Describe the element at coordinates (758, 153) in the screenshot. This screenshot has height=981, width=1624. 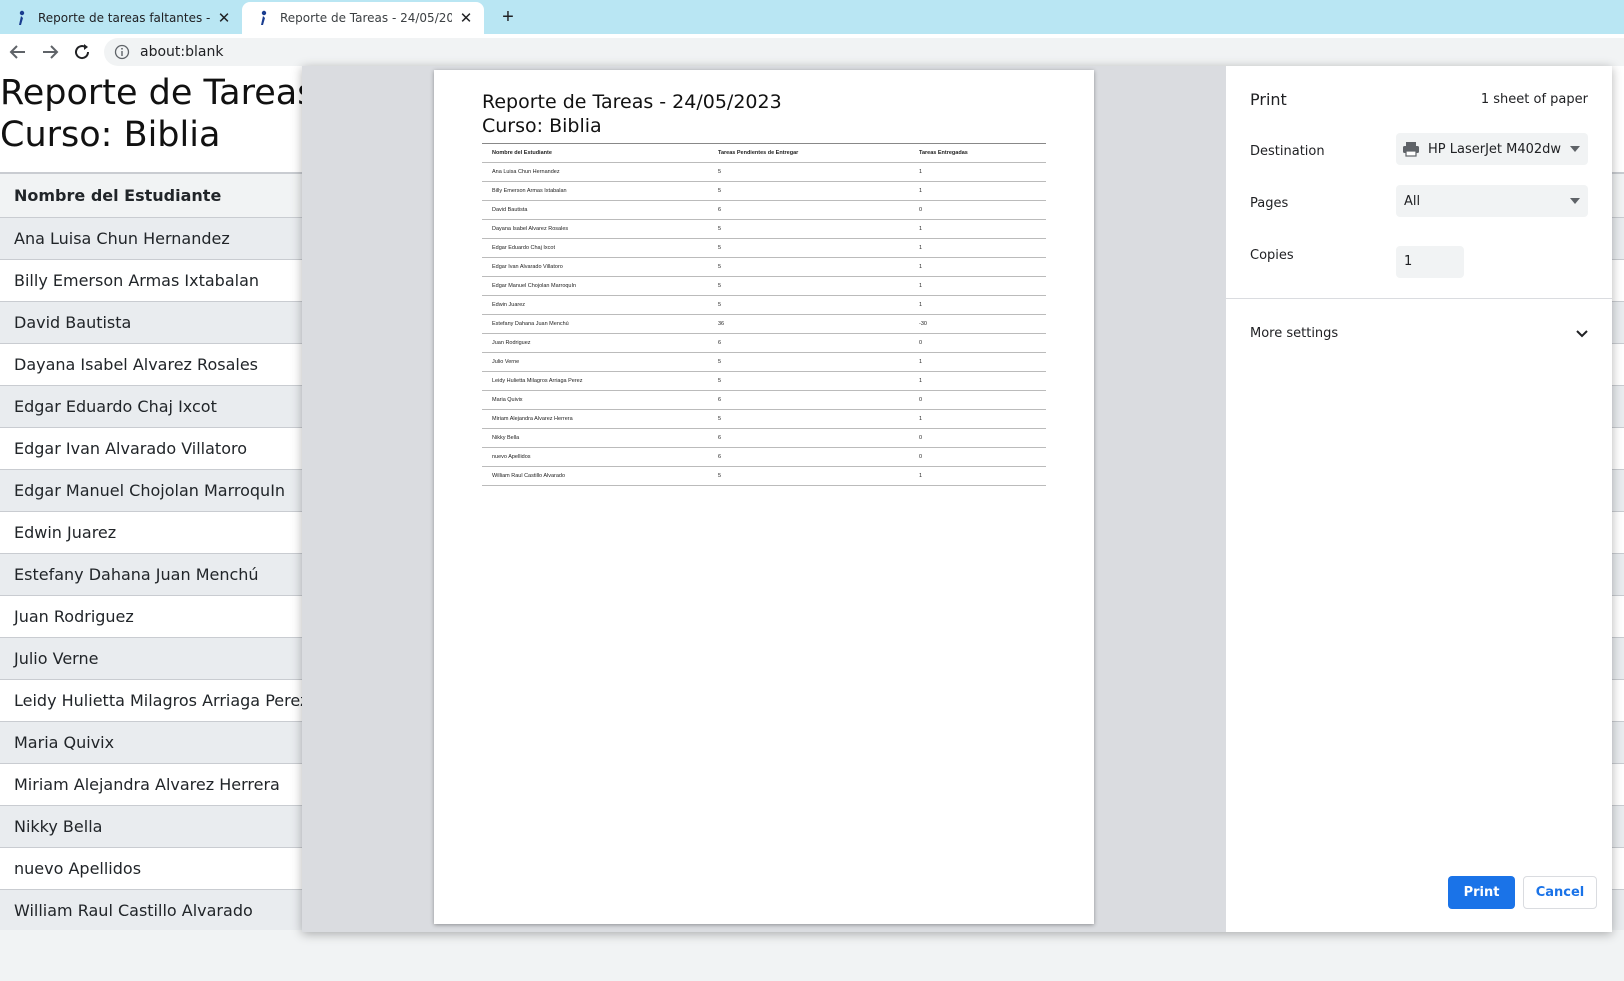
I see `preview-col-pending: Tareas Pendientes de Entregar` at that location.